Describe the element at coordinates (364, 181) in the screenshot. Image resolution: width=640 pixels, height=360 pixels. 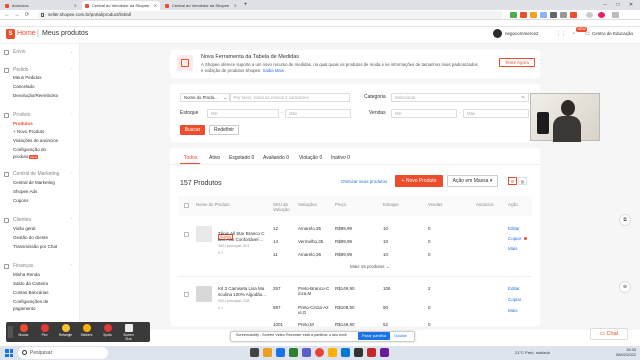
I see `optimize-products-link: Otimizar seus produtos` at that location.